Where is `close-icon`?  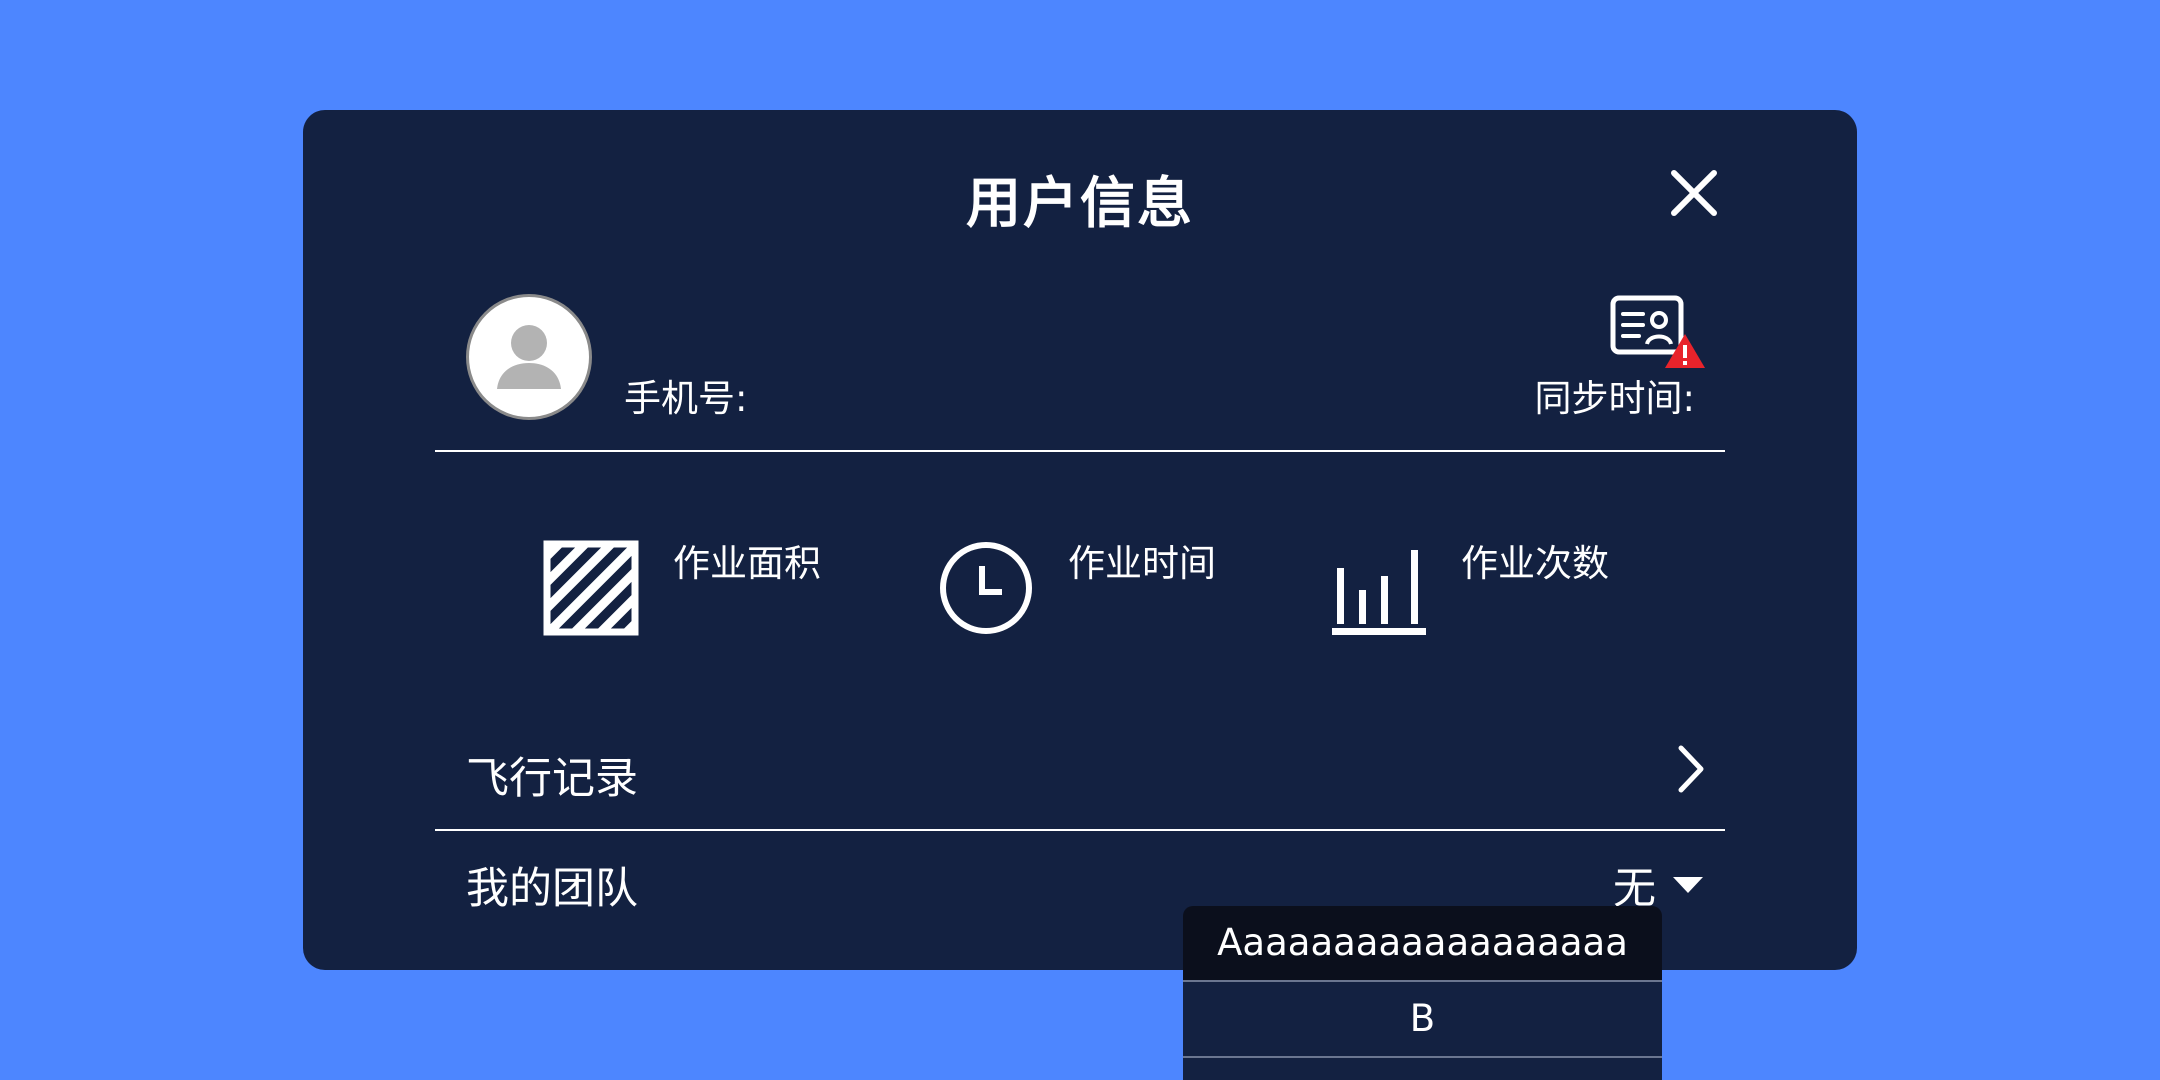
close-icon is located at coordinates (1694, 193).